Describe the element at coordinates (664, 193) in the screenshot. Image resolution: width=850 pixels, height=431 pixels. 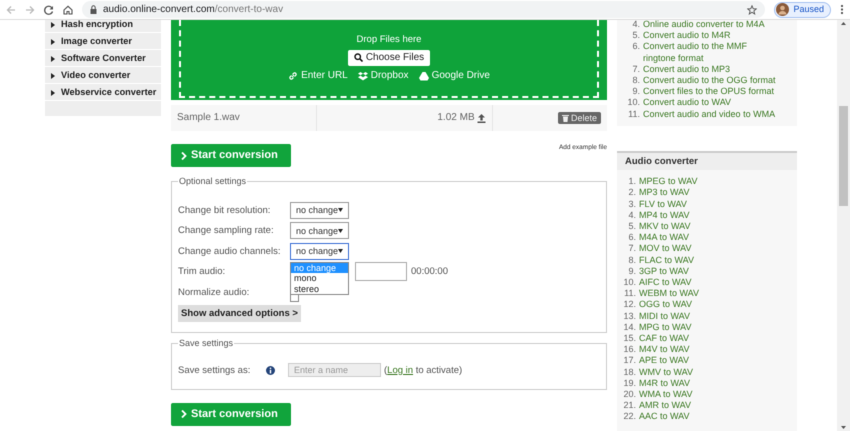
I see `converter-link: MP3 to WAV` at that location.